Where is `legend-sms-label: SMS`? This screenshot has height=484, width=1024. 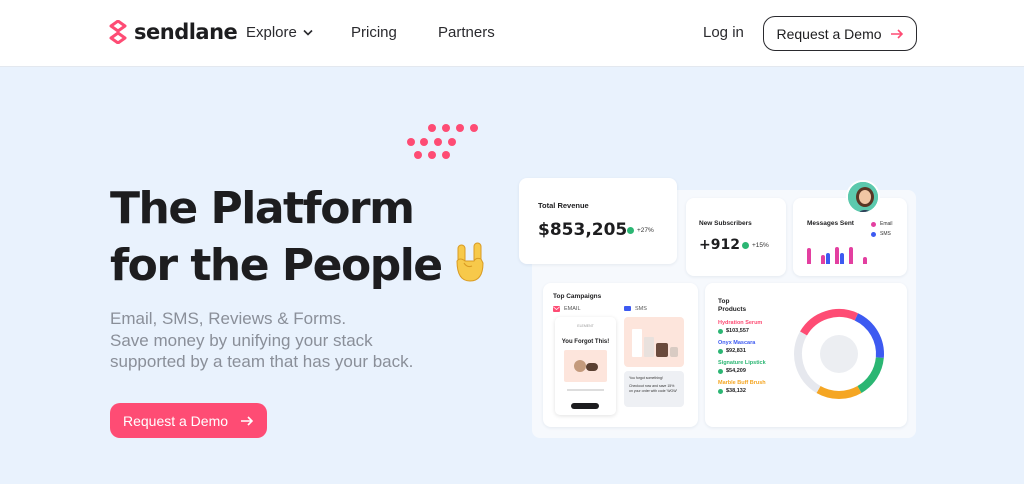 legend-sms-label: SMS is located at coordinates (885, 234).